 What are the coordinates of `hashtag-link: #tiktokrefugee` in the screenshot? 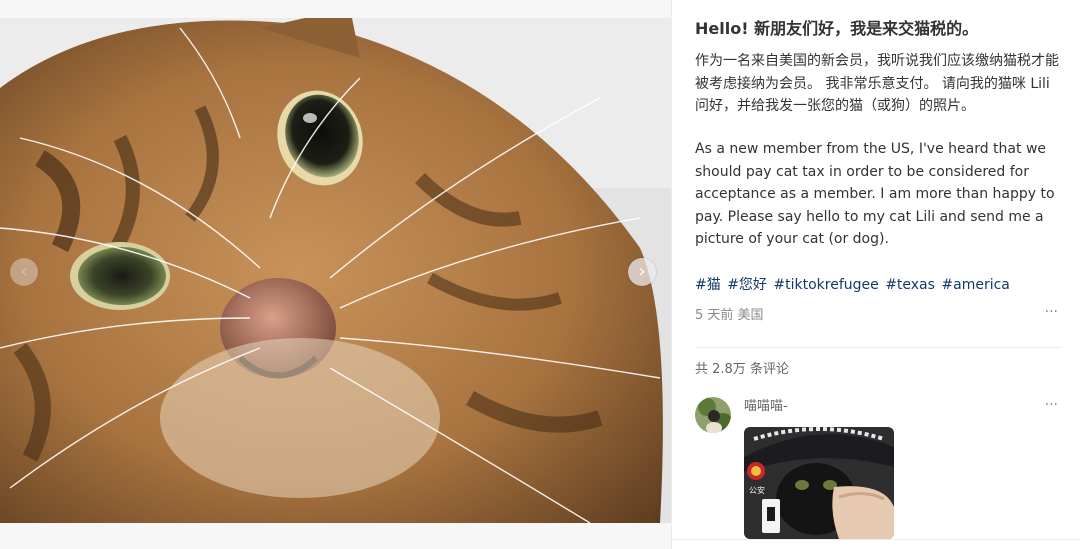 It's located at (825, 285).